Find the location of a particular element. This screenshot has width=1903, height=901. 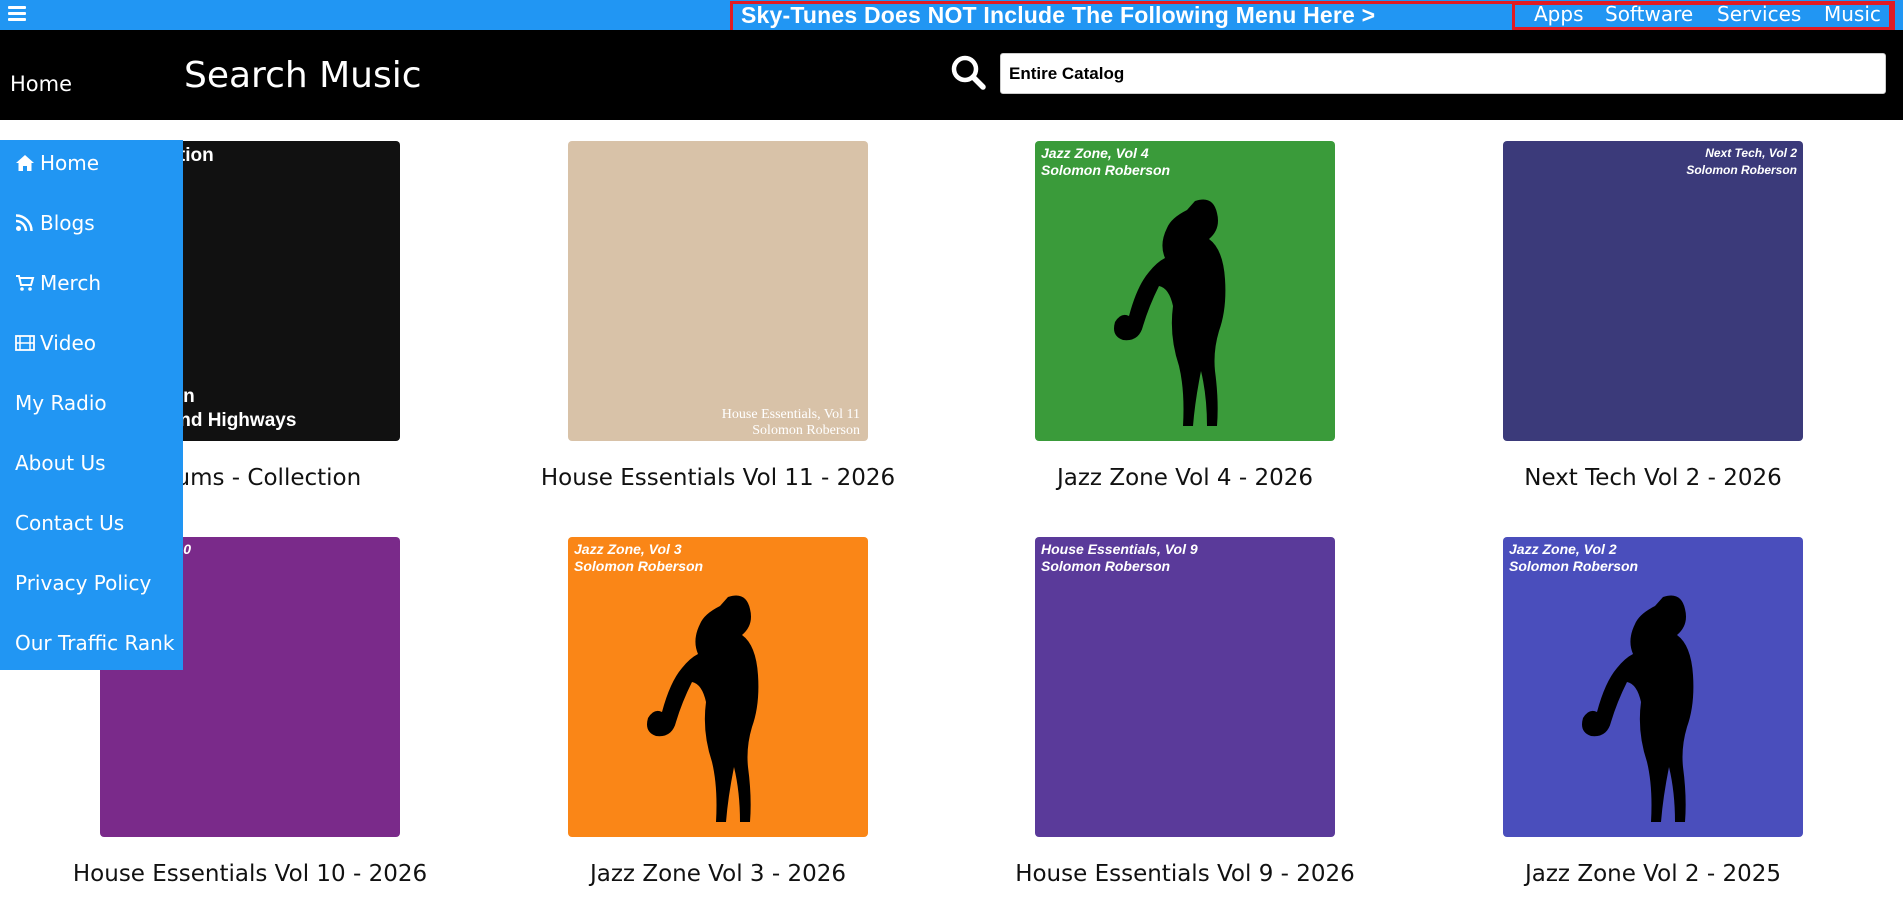

side-item-label: Home is located at coordinates (70, 163).